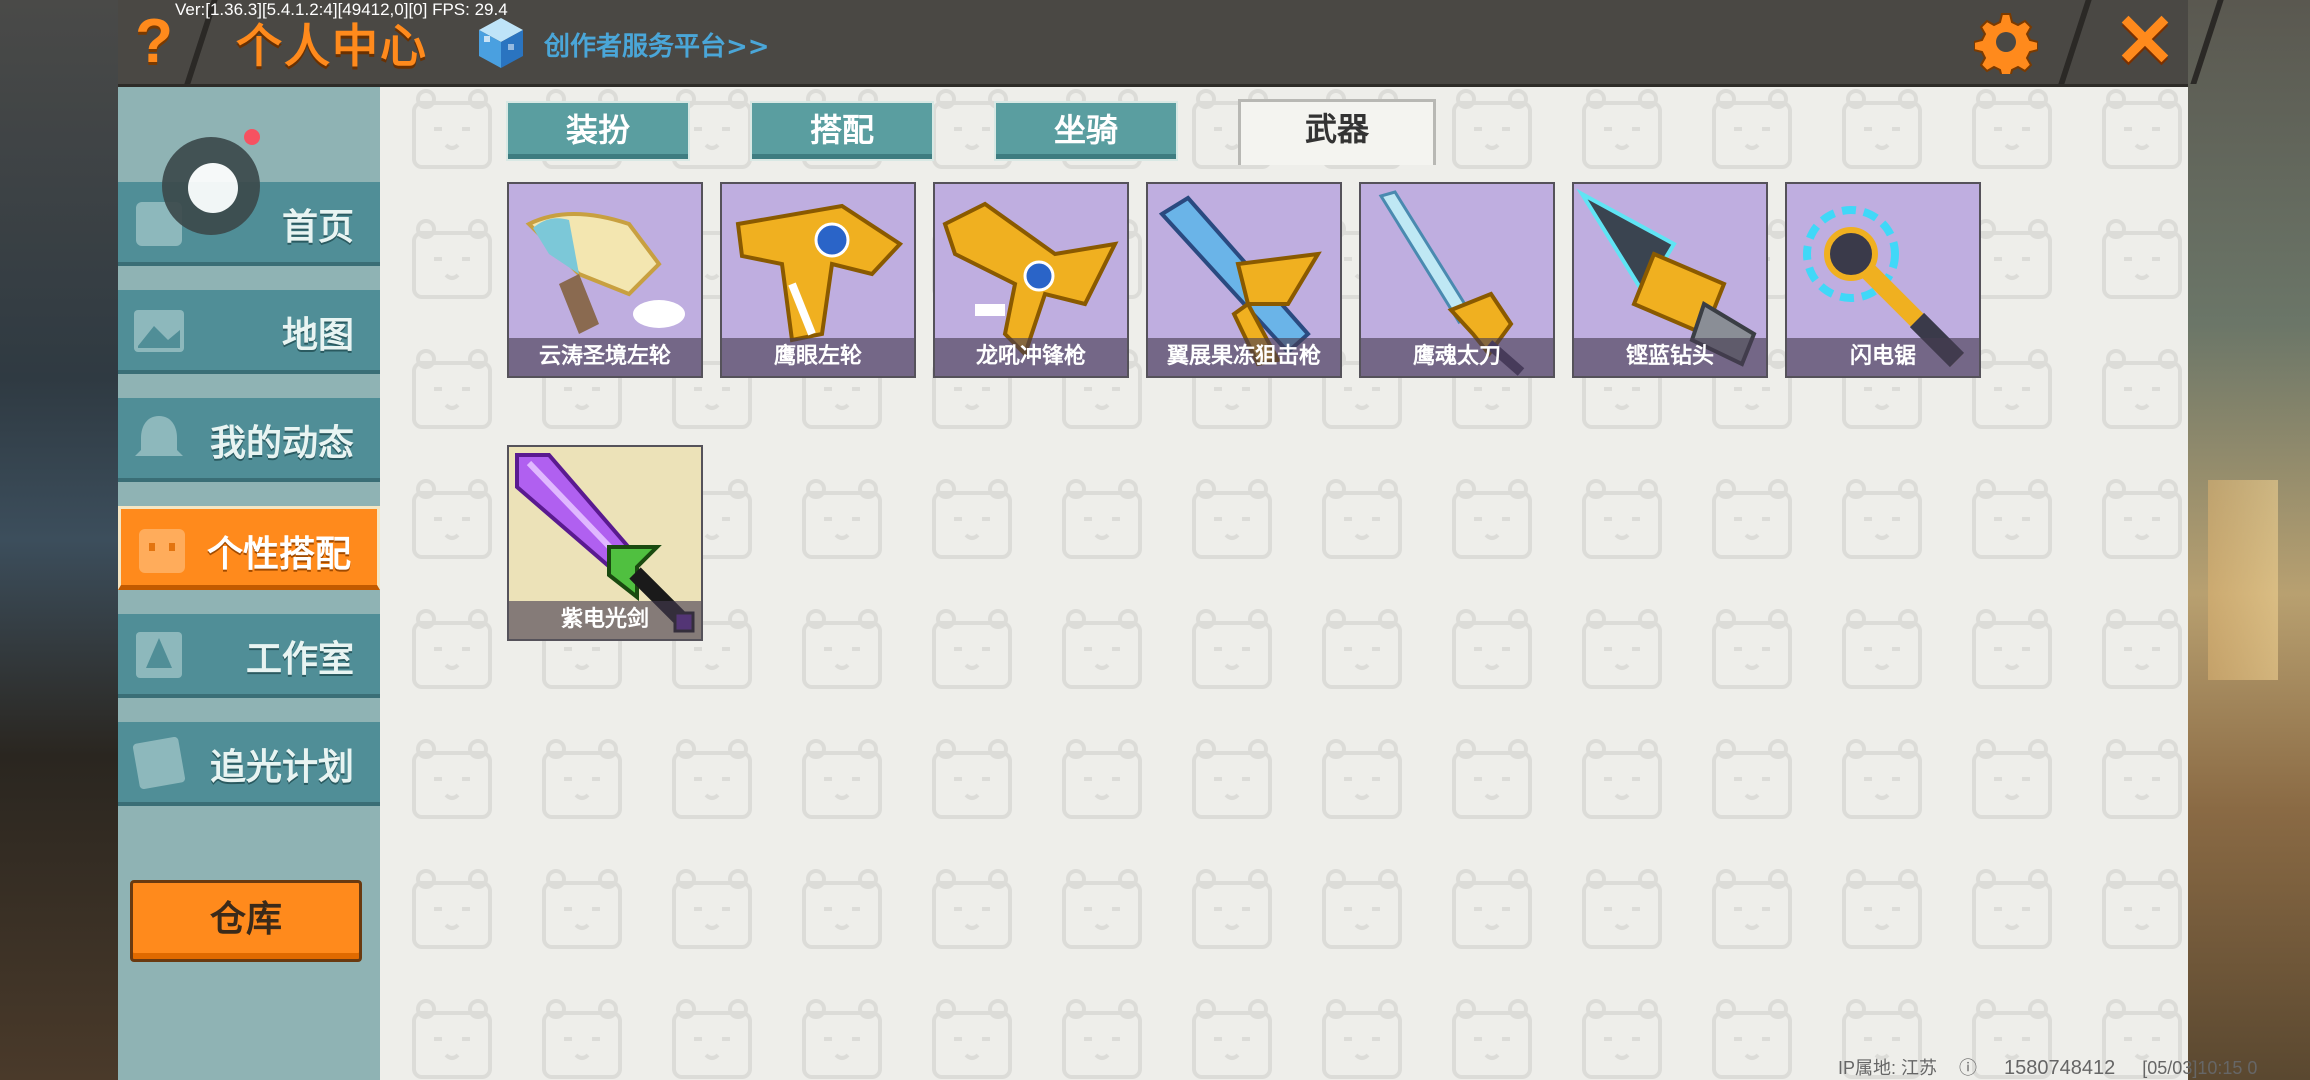 The image size is (2310, 1080). Describe the element at coordinates (162, 551) in the screenshot. I see `outfit-icon` at that location.